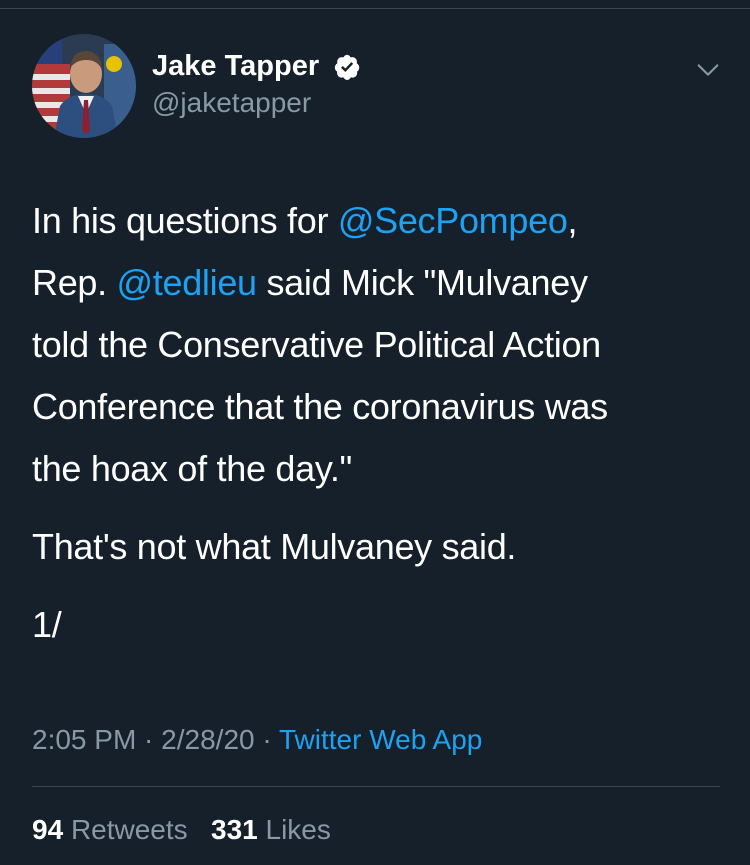  I want to click on tweet-source-link: Twitter Web App, so click(380, 739).